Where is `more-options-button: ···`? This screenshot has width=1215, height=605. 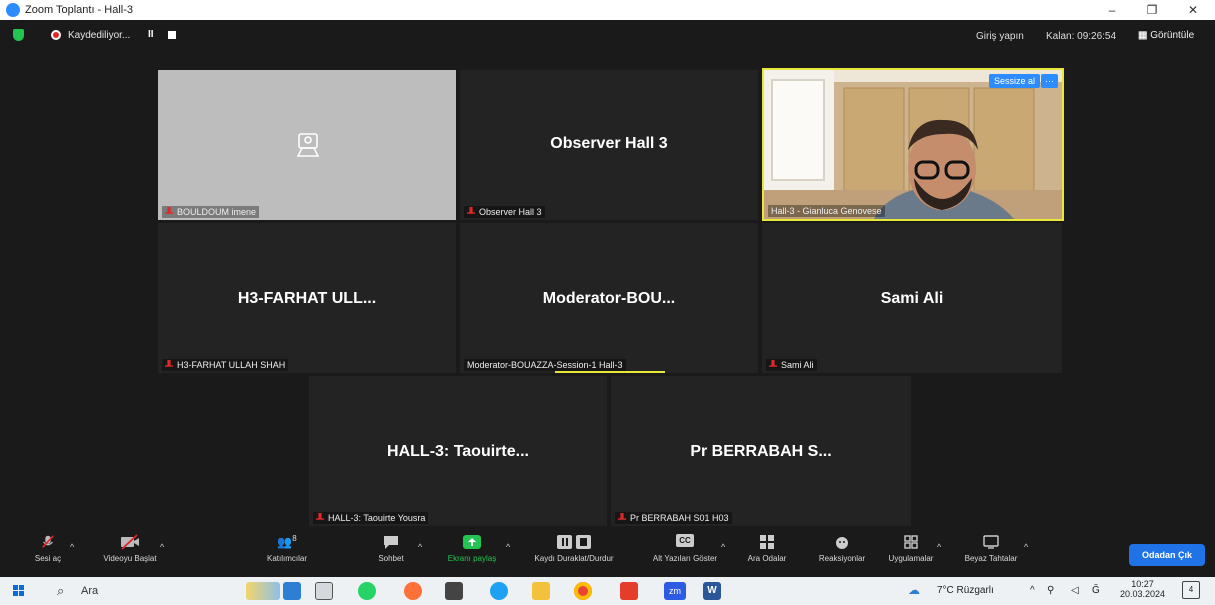 more-options-button: ··· is located at coordinates (1049, 81).